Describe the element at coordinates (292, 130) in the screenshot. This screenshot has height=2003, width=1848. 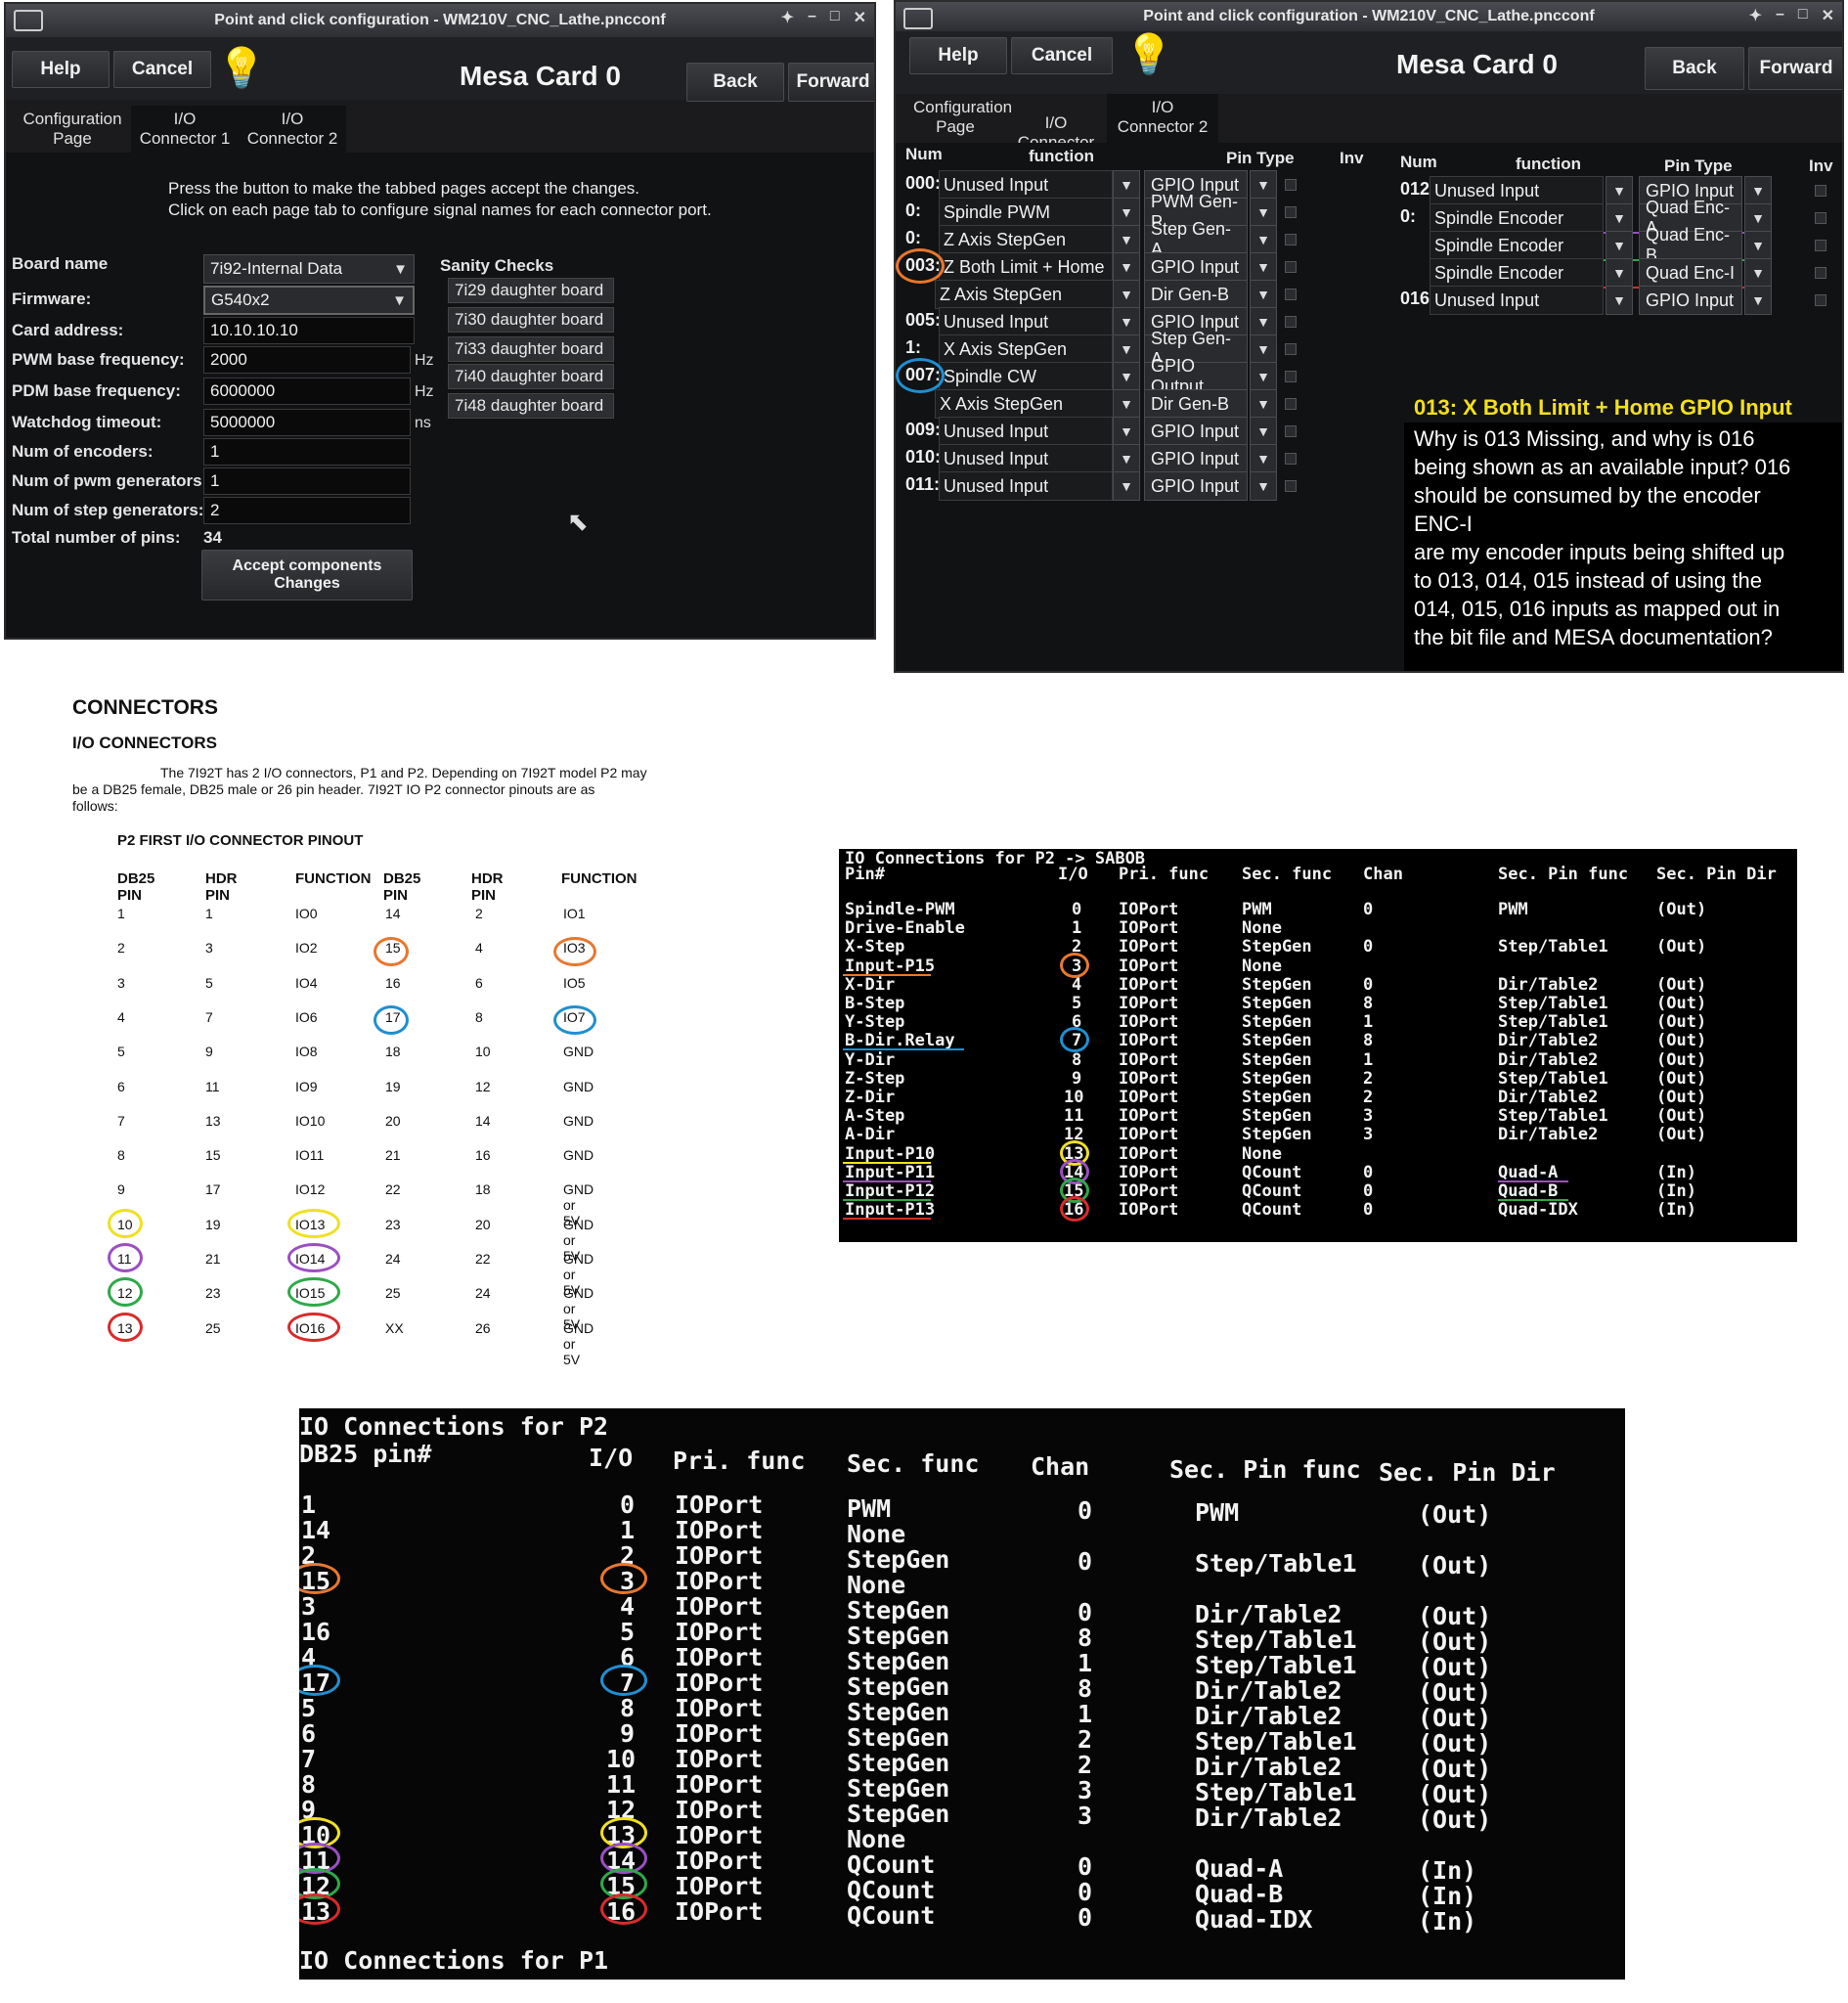
I see `tab-io-connector-2: I/O Connector 2` at that location.